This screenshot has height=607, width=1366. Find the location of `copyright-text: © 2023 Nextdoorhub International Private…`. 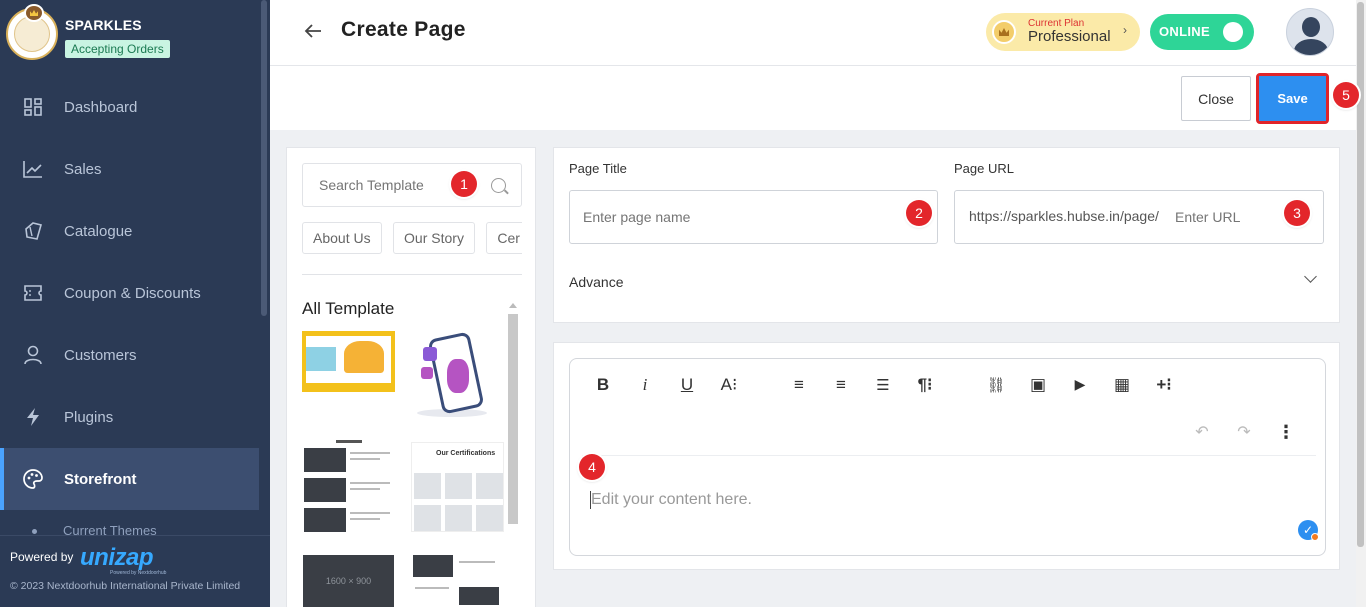

copyright-text: © 2023 Nextdoorhub International Private… is located at coordinates (125, 586).